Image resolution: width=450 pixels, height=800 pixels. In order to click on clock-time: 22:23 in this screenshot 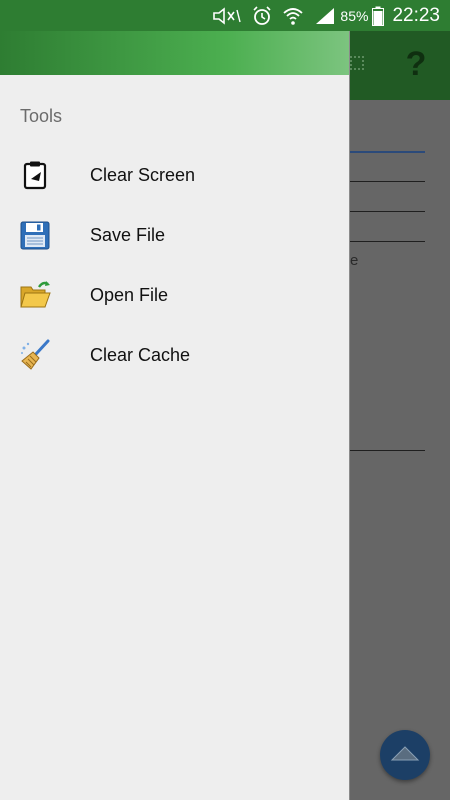, I will do `click(416, 15)`.